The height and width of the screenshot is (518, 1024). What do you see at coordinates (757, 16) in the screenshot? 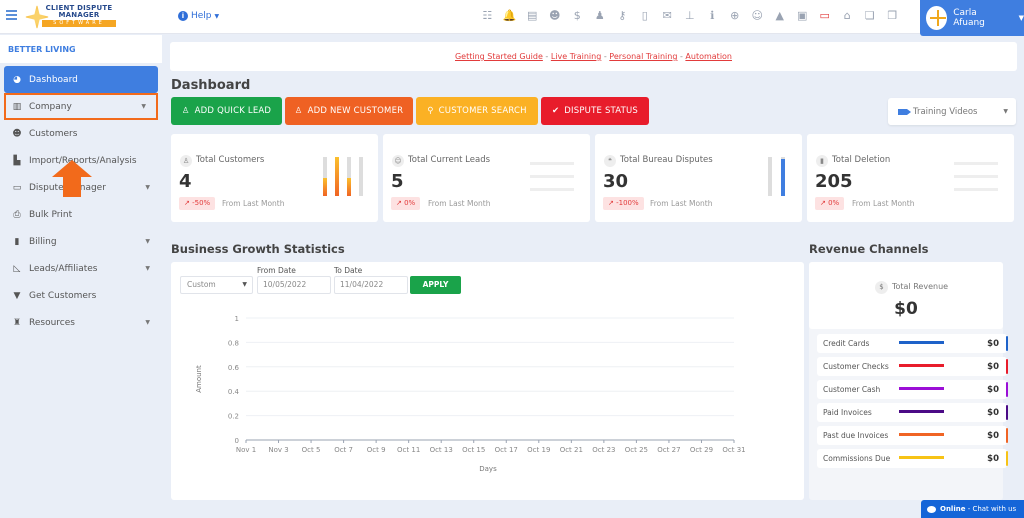
I see `users-icon: ☺` at bounding box center [757, 16].